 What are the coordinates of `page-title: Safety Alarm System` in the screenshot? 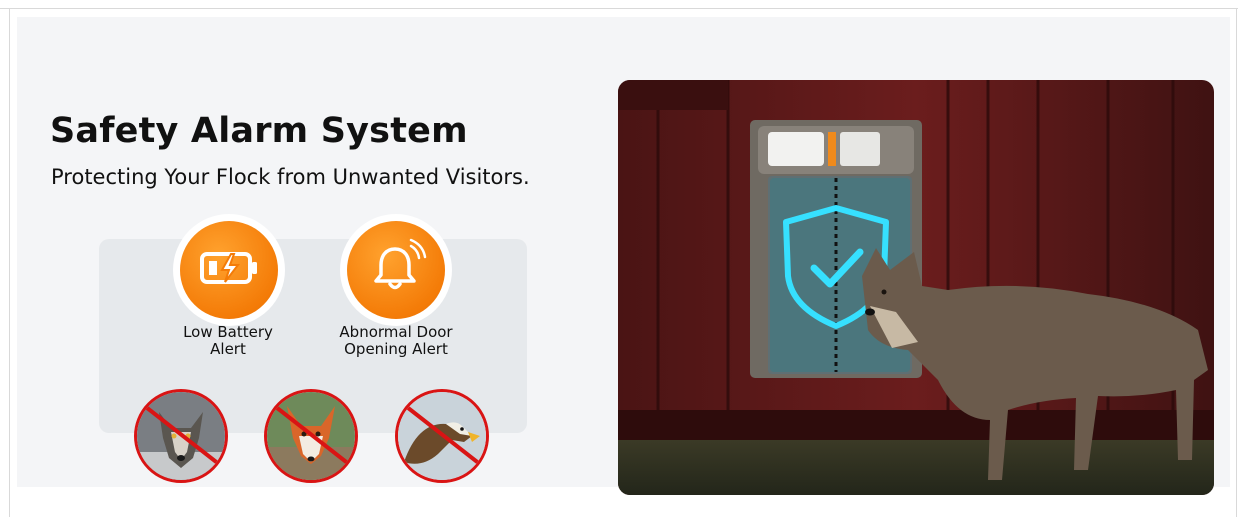 It's located at (259, 131).